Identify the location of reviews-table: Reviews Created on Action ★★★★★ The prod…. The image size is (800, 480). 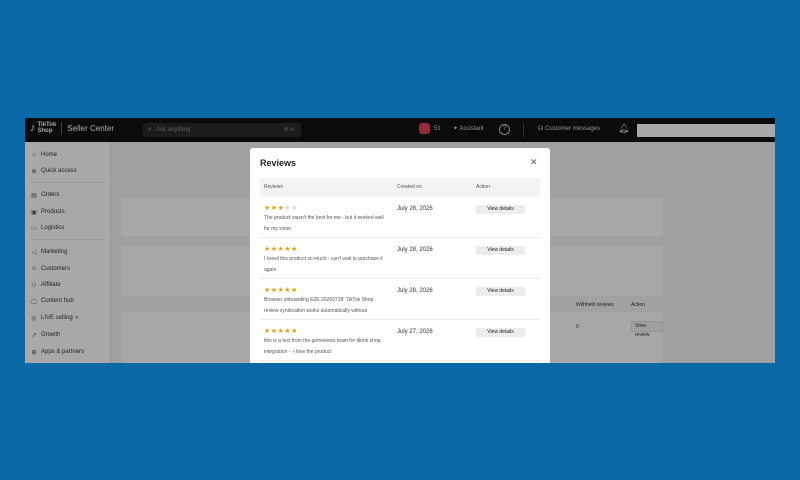
(400, 269).